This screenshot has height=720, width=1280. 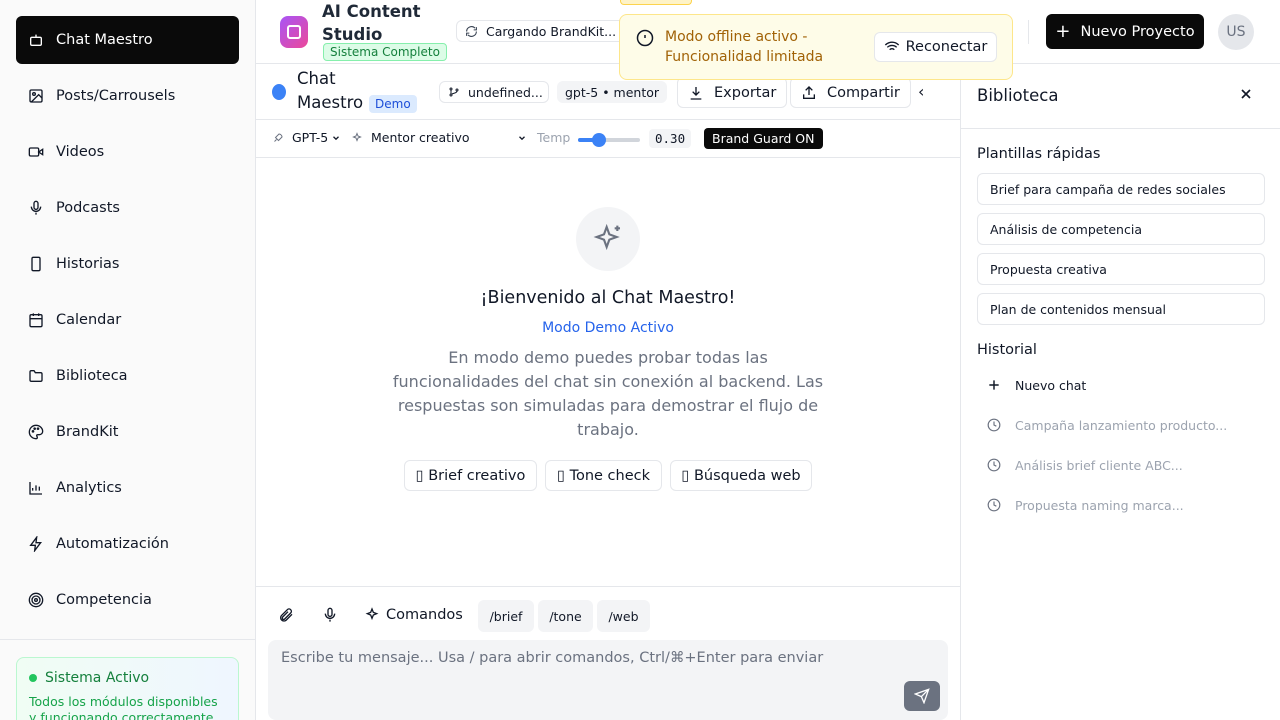 What do you see at coordinates (608, 298) in the screenshot?
I see `welcome-title: ¡Bienvenido al Chat Maestro!` at bounding box center [608, 298].